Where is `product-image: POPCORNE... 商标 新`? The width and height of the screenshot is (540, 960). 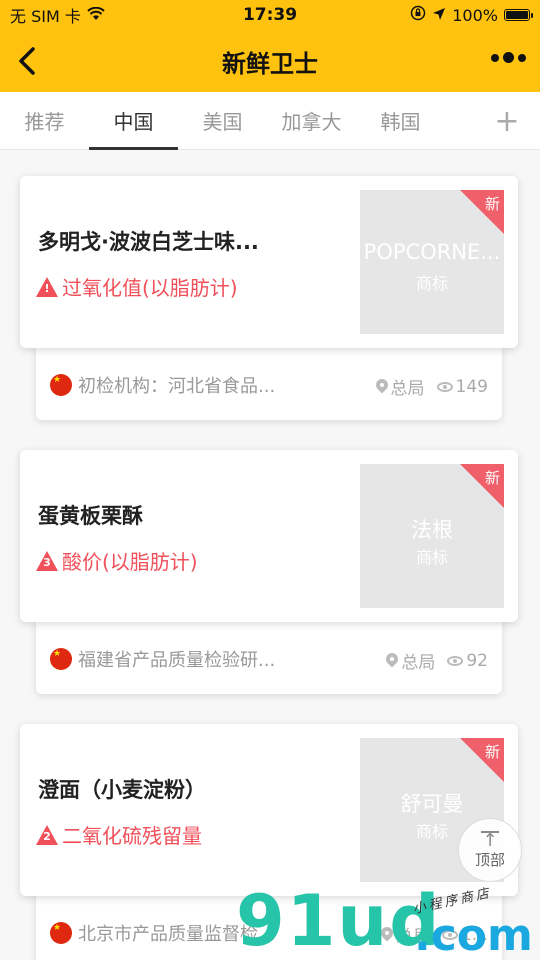 product-image: POPCORNE... 商标 新 is located at coordinates (432, 262).